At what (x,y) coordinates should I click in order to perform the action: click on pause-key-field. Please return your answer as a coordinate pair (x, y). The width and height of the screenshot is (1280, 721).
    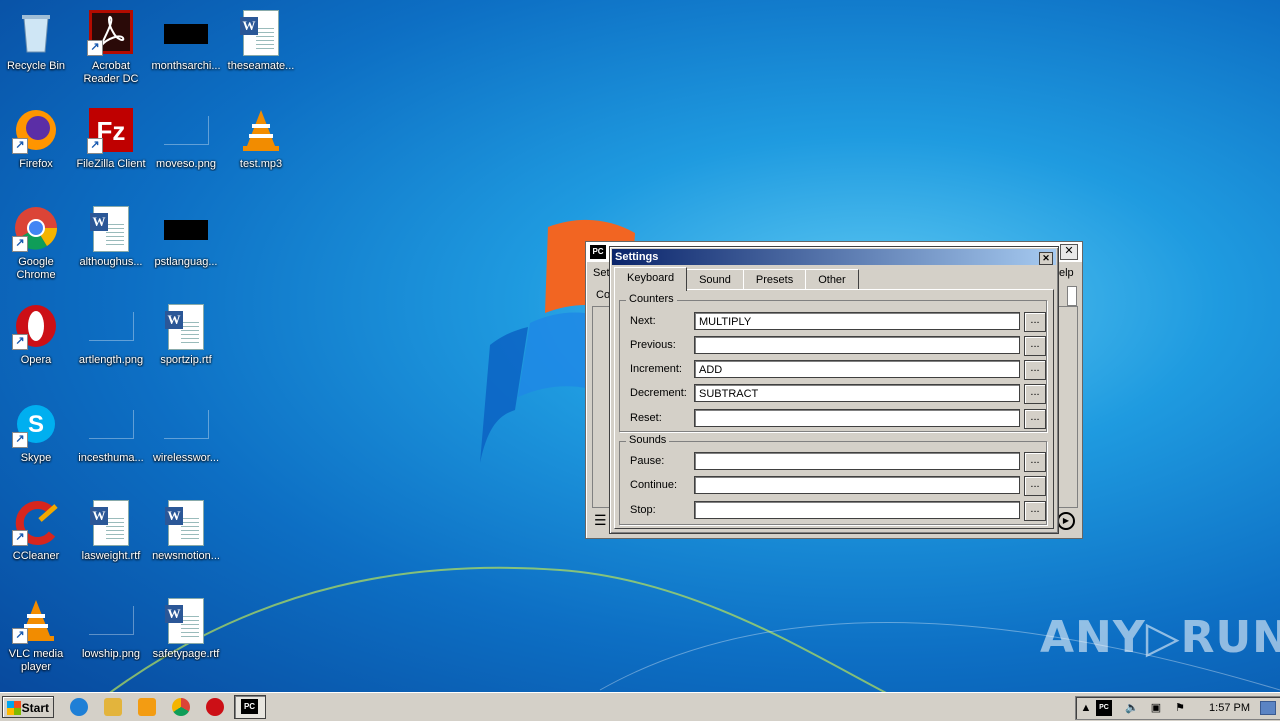
    Looking at the image, I should click on (857, 461).